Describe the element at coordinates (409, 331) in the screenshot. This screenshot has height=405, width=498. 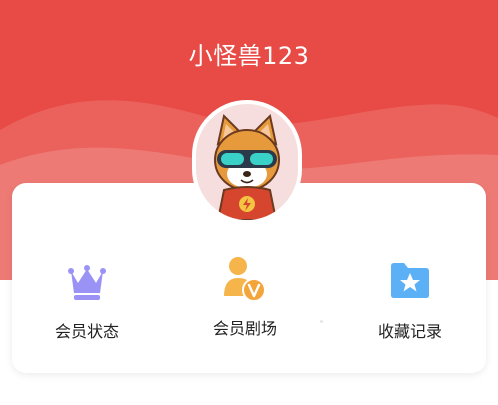
I see `menu-item-label: 收藏记录` at that location.